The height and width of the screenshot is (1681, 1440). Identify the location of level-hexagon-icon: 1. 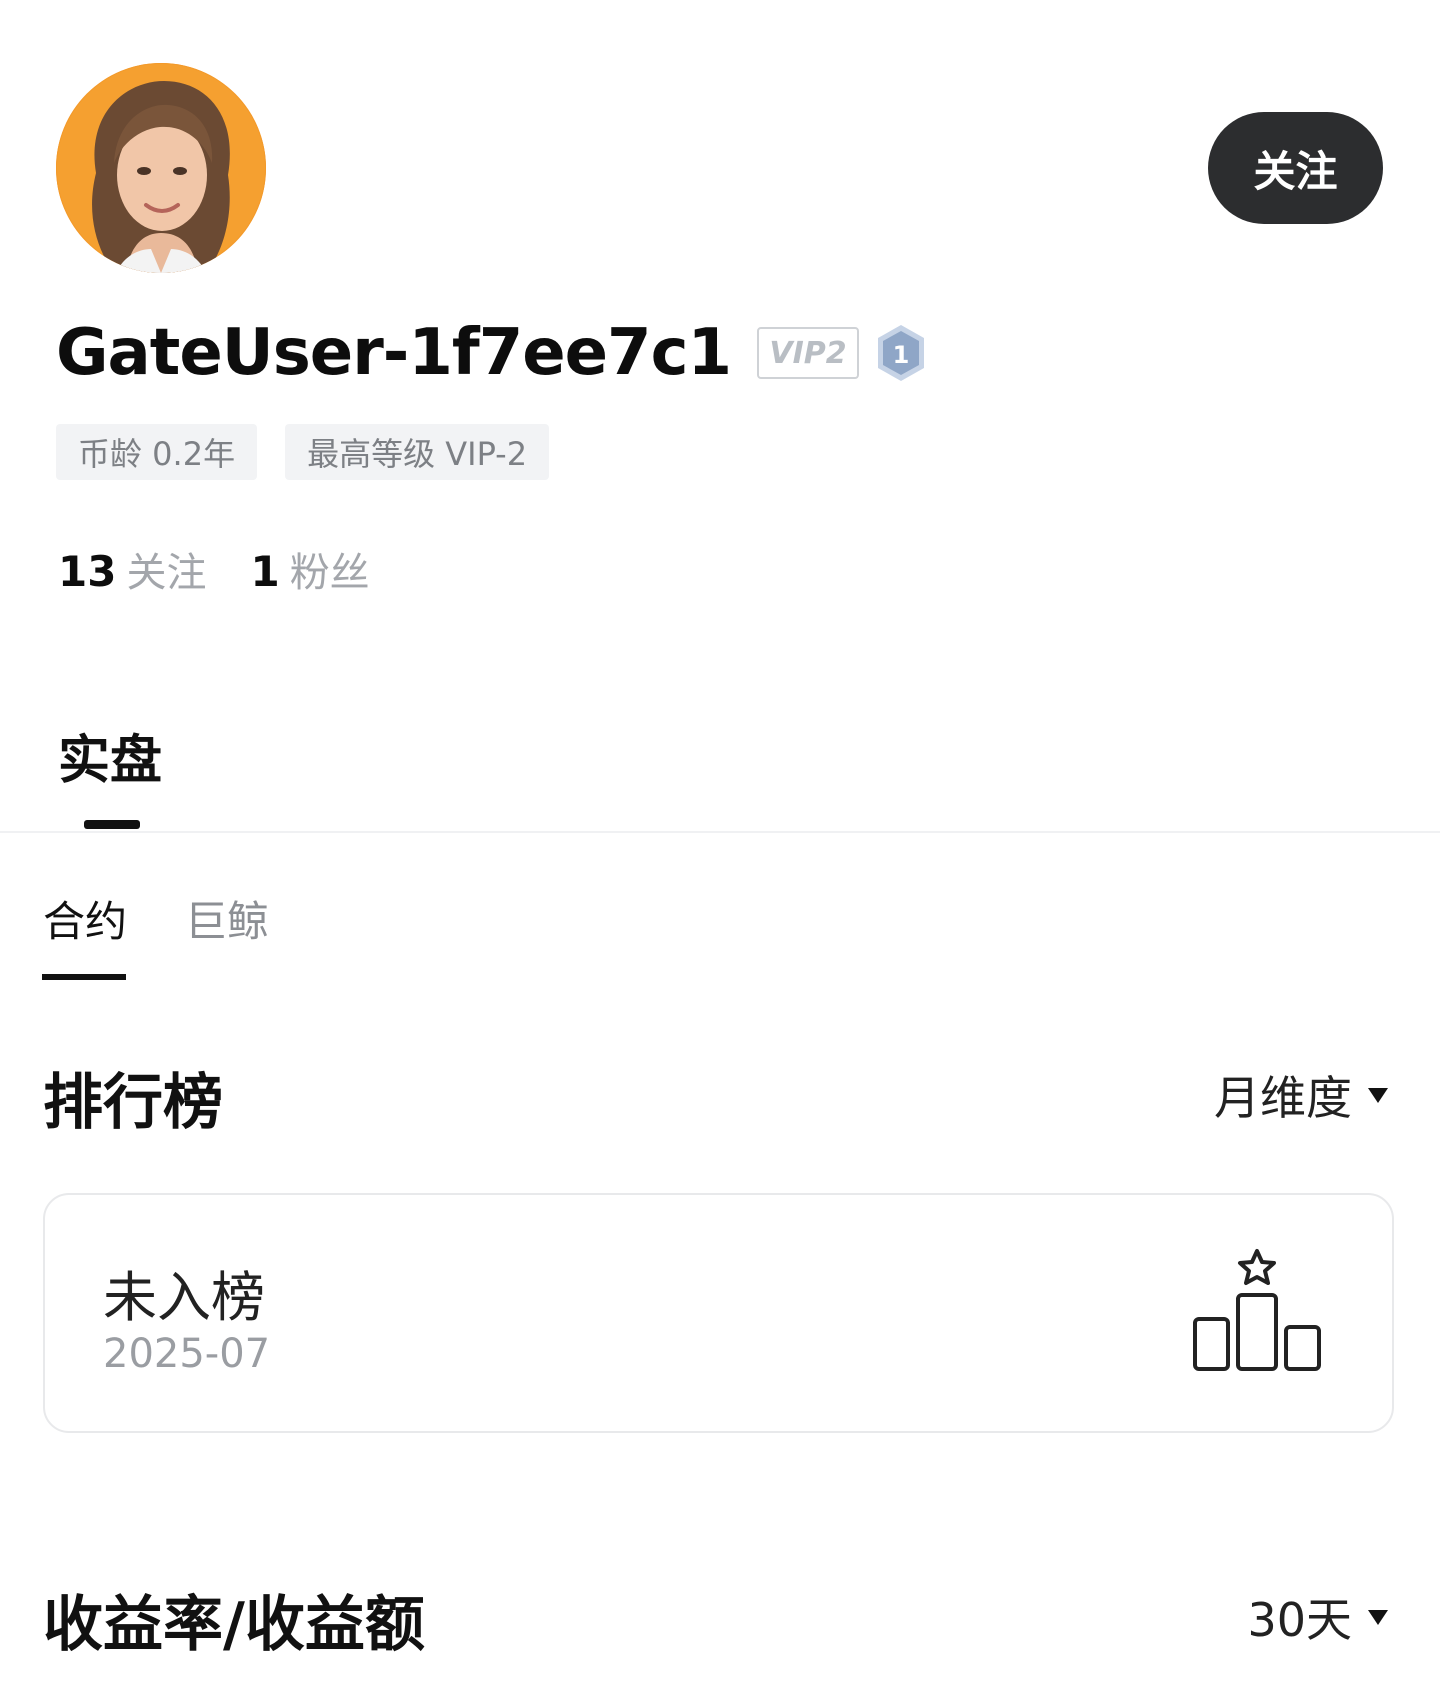
(901, 353).